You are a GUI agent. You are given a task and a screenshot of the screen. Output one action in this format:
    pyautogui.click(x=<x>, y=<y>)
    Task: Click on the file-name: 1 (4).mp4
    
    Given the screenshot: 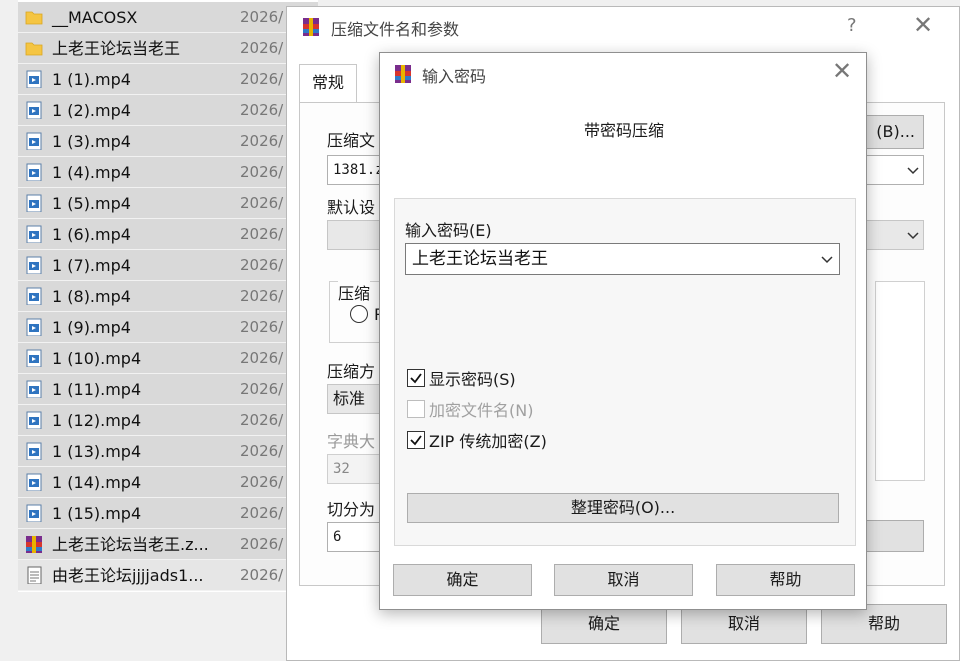 What is the action you would take?
    pyautogui.click(x=91, y=172)
    